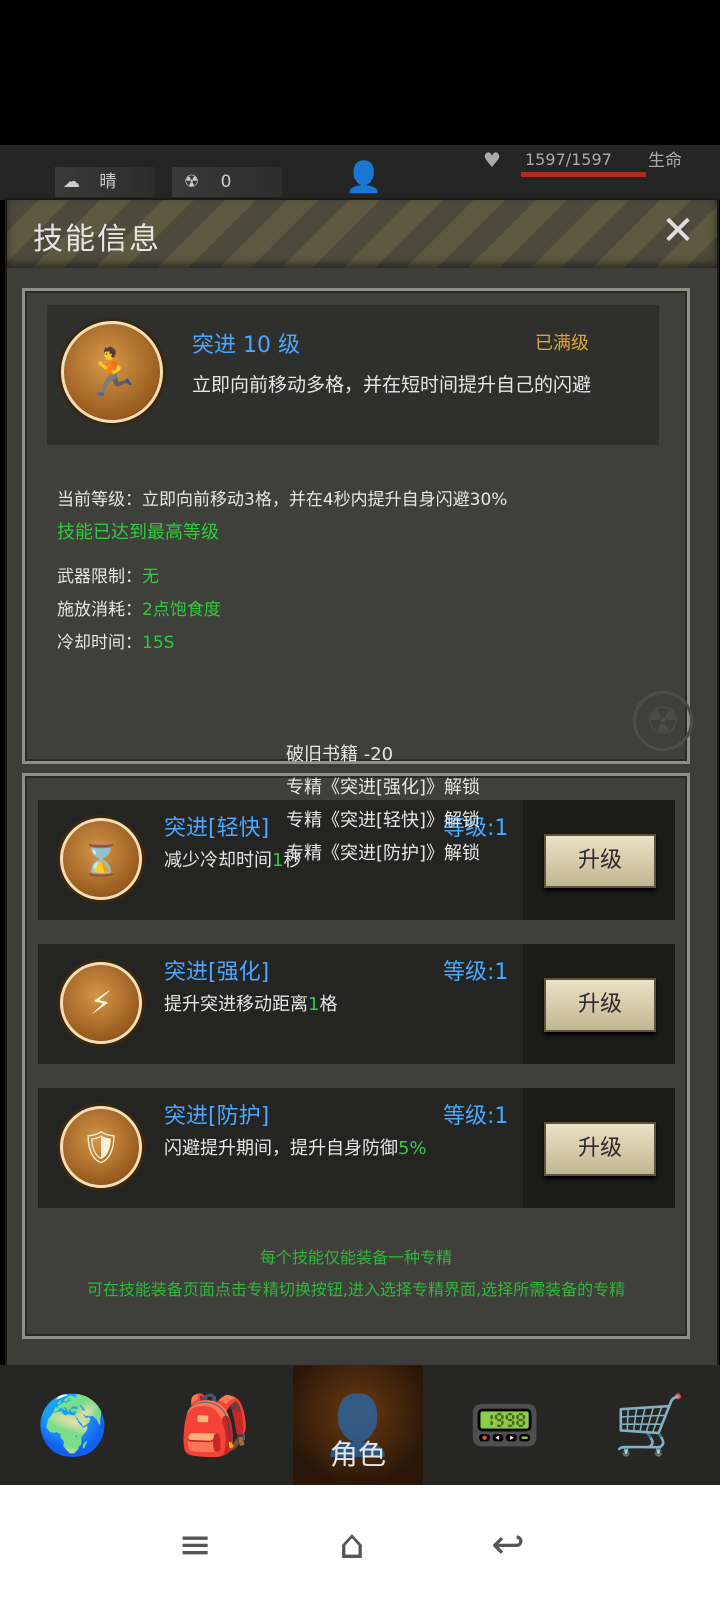  What do you see at coordinates (650, 1425) in the screenshot?
I see `cart-icon: 🛒` at bounding box center [650, 1425].